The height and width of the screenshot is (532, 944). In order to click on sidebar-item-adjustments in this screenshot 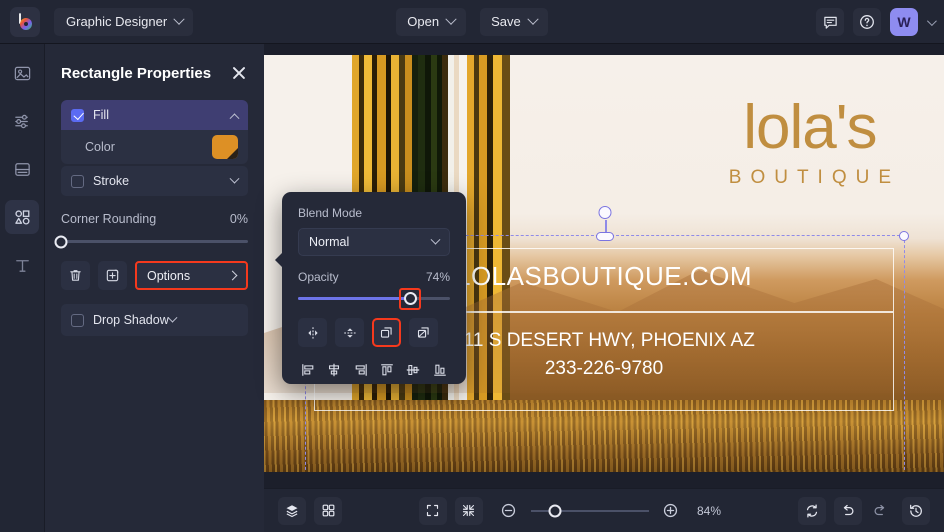, I will do `click(22, 121)`.